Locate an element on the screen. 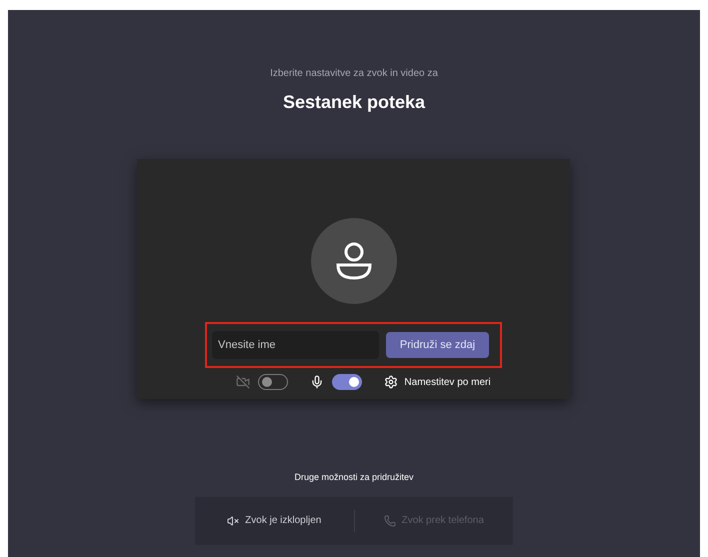 This screenshot has height=557, width=708. settings-icon is located at coordinates (391, 382).